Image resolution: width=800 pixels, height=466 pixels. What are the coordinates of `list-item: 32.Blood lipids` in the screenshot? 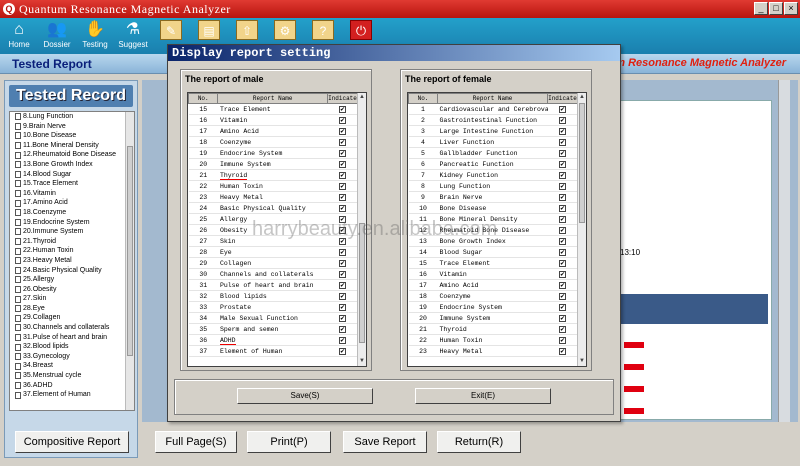 It's located at (72, 347).